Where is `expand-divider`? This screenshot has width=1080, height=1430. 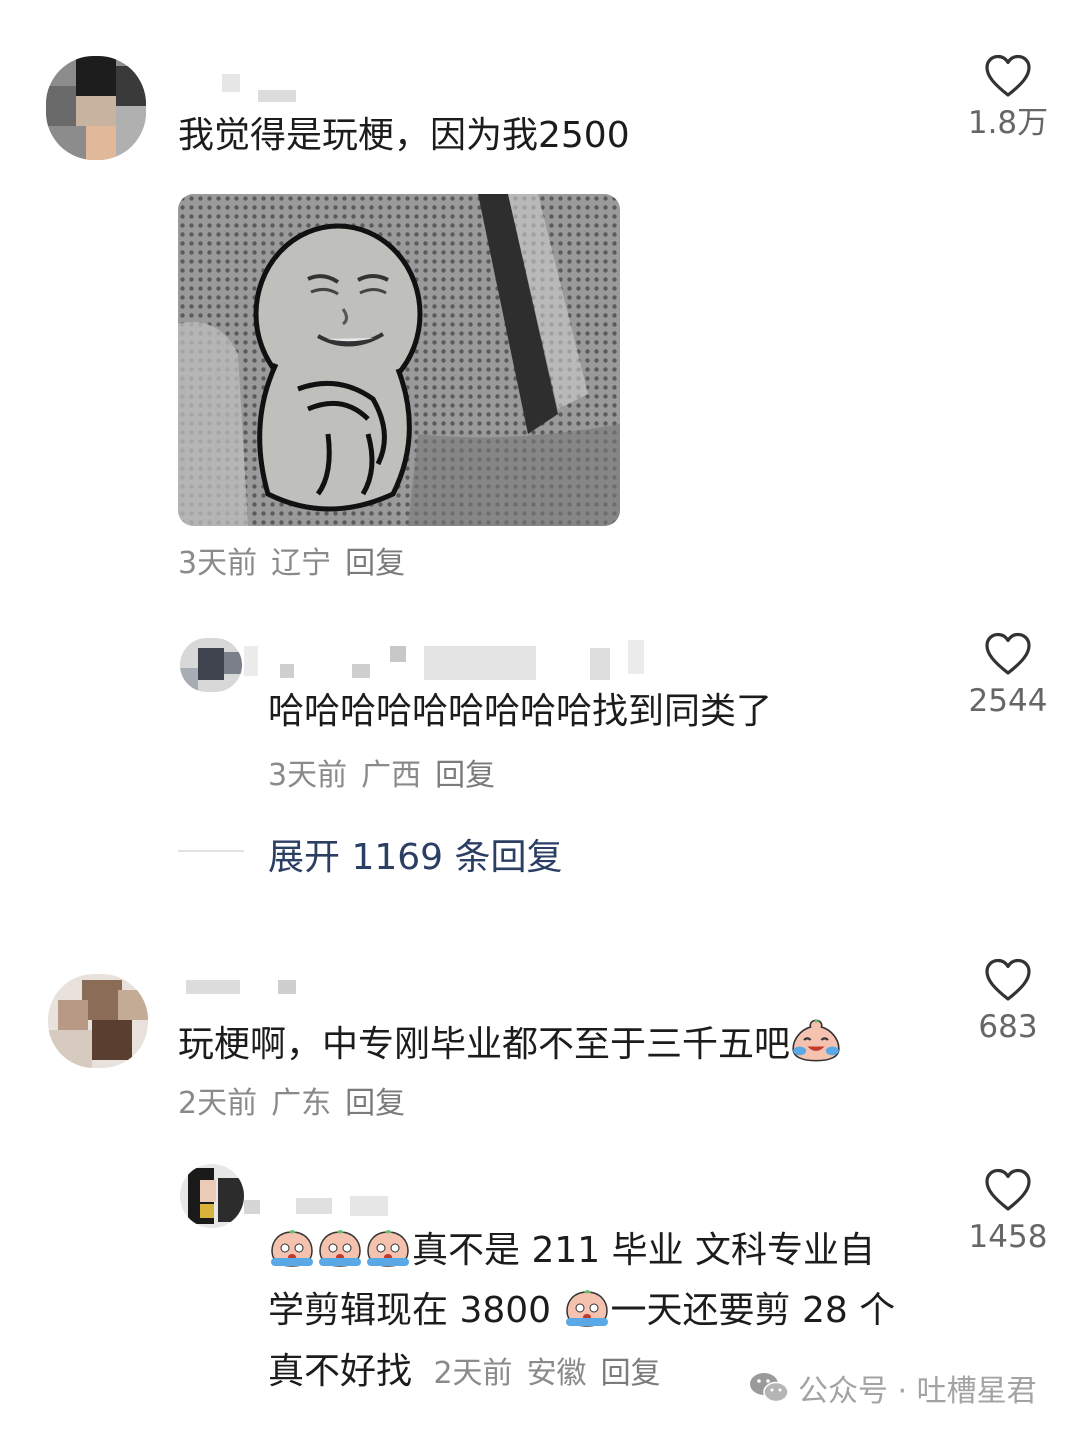
expand-divider is located at coordinates (211, 851).